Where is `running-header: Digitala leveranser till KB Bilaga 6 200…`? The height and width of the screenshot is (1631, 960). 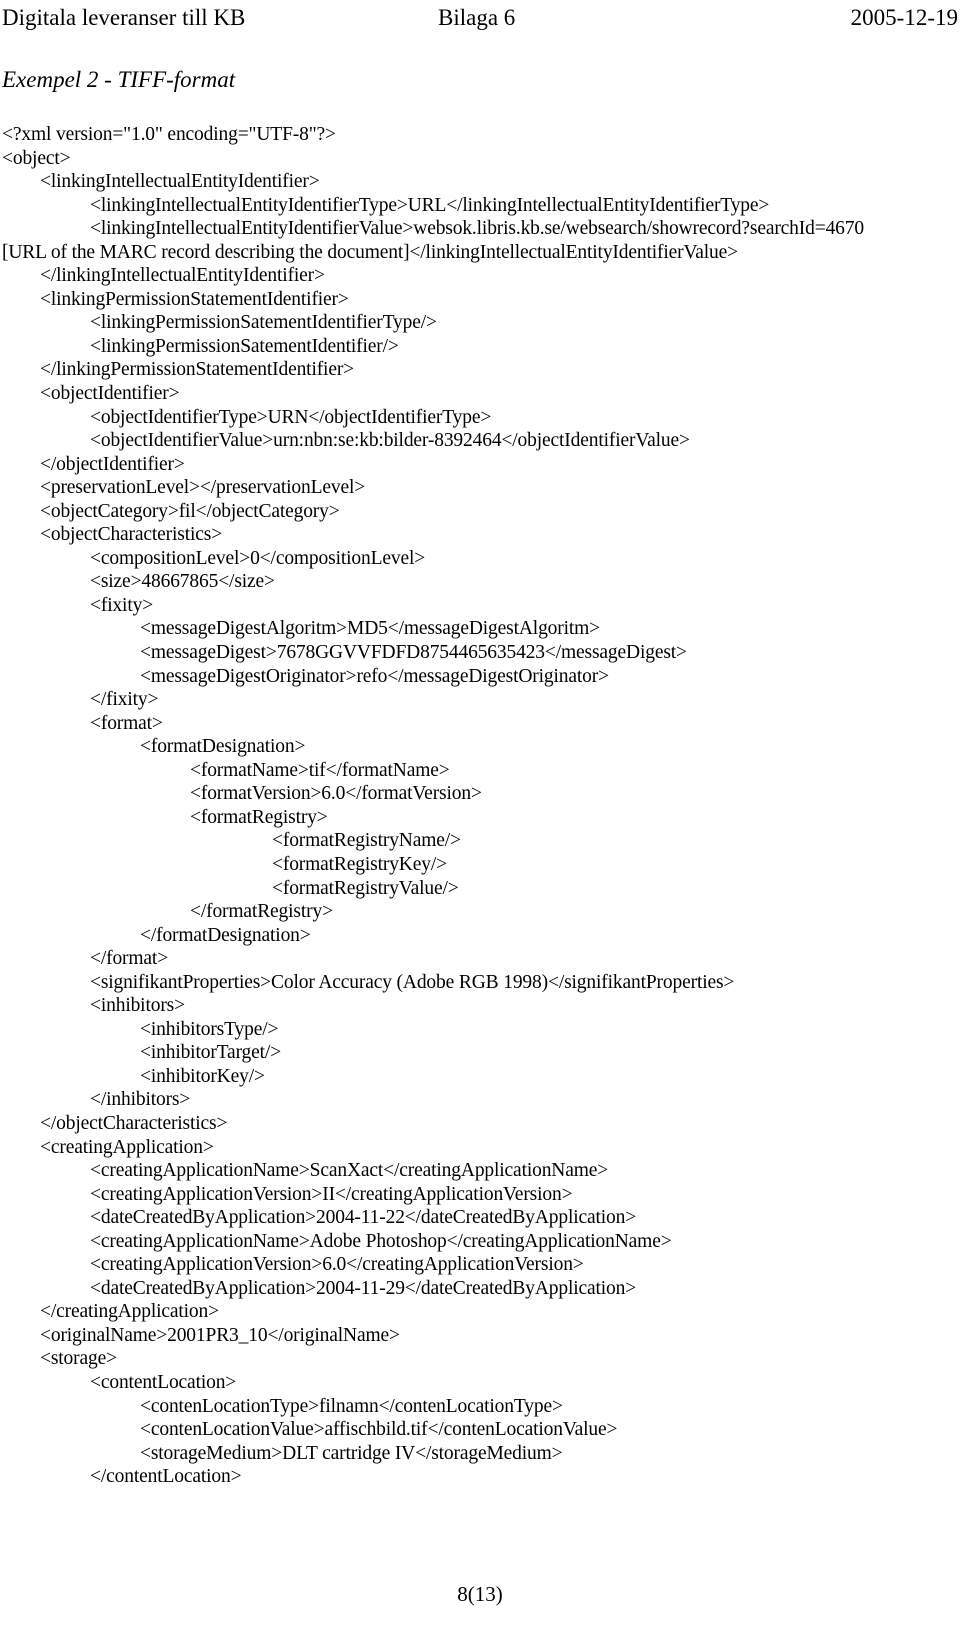
running-header: Digitala leveranser till KB Bilaga 6 200… is located at coordinates (480, 19).